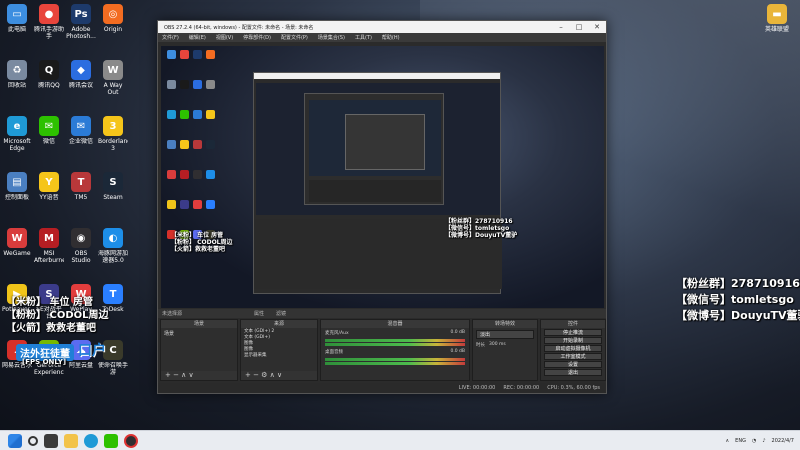 This screenshot has height=450, width=800. I want to click on desktop-icon: ♻ 回收站, so click(17, 78).